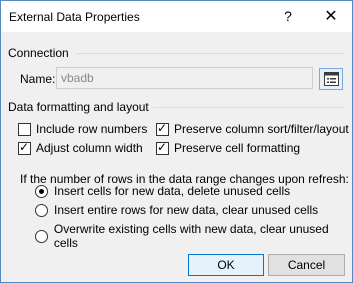 This screenshot has height=283, width=353. Describe the element at coordinates (78, 107) in the screenshot. I see `formatting-section-label: Data formatting and layout` at that location.